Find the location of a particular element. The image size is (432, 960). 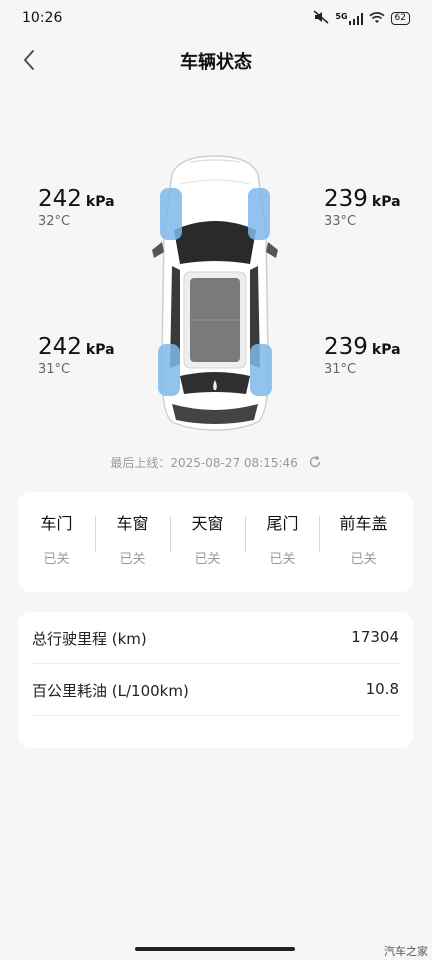

status-icons: 5G 62 is located at coordinates (361, 18).